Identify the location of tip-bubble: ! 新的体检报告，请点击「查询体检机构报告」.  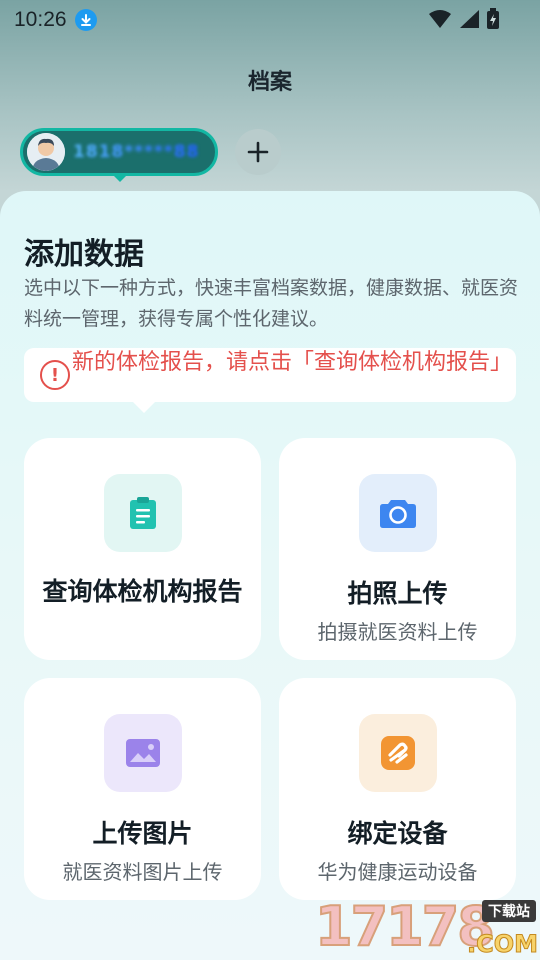
(270, 375).